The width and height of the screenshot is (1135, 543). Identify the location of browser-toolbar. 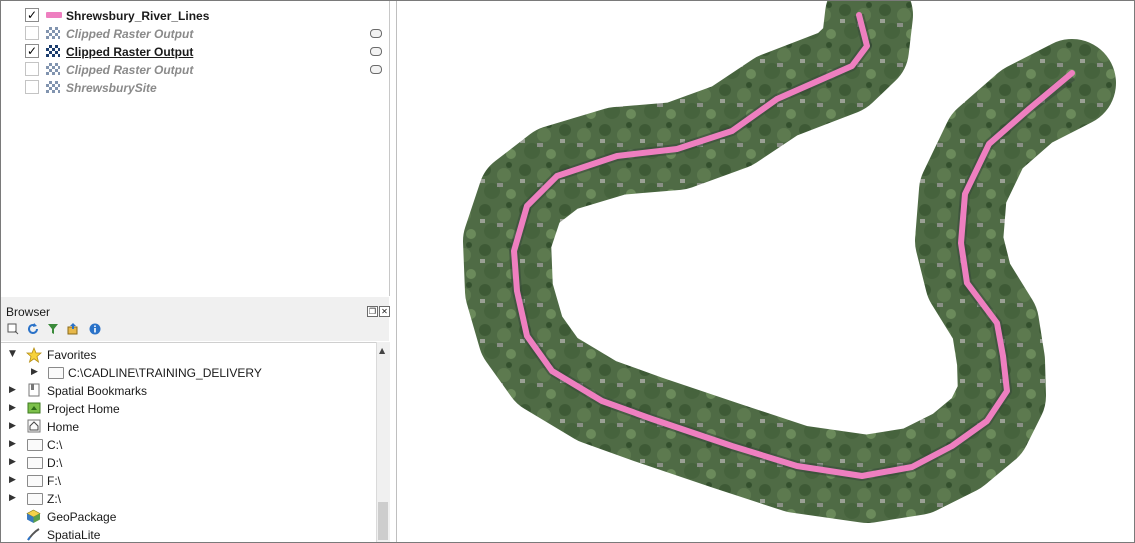
(195, 330).